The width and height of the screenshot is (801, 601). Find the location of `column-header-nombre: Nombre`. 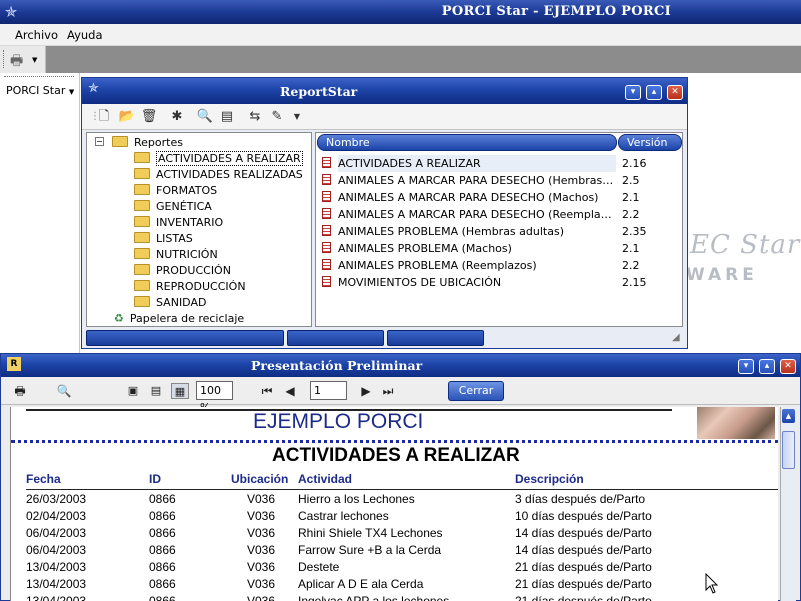

column-header-nombre: Nombre is located at coordinates (467, 142).